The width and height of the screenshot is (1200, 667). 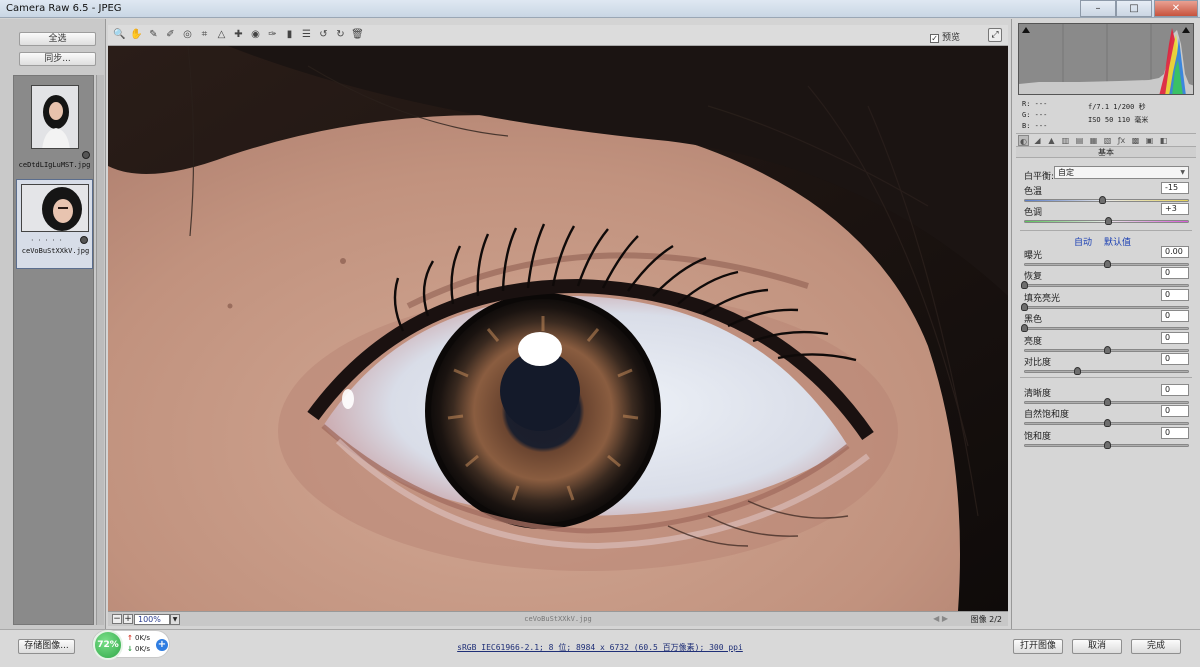 I want to click on presets-tab-icon: ▩, so click(x=1135, y=140).